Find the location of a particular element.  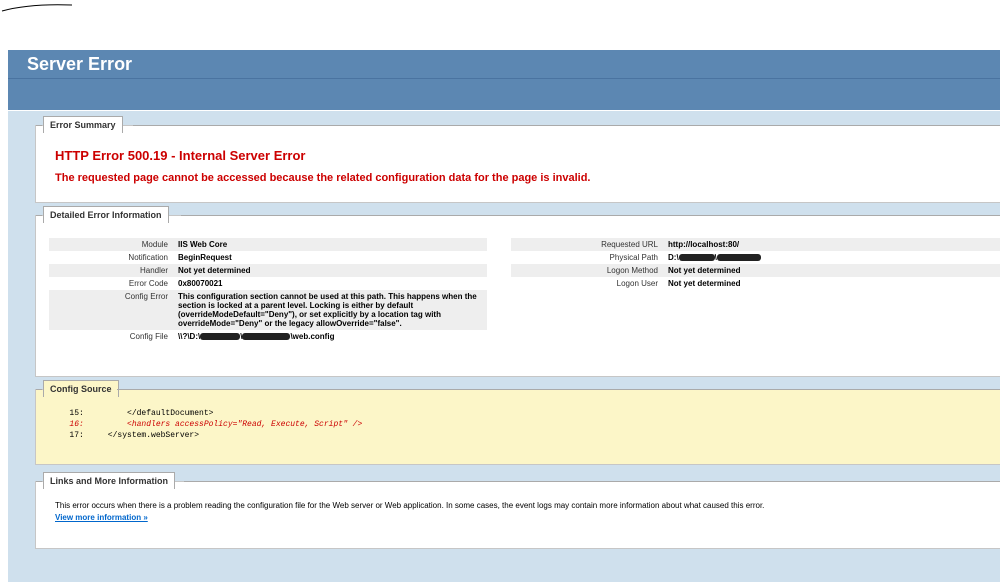

links-legend: Links and More Information is located at coordinates (109, 480).